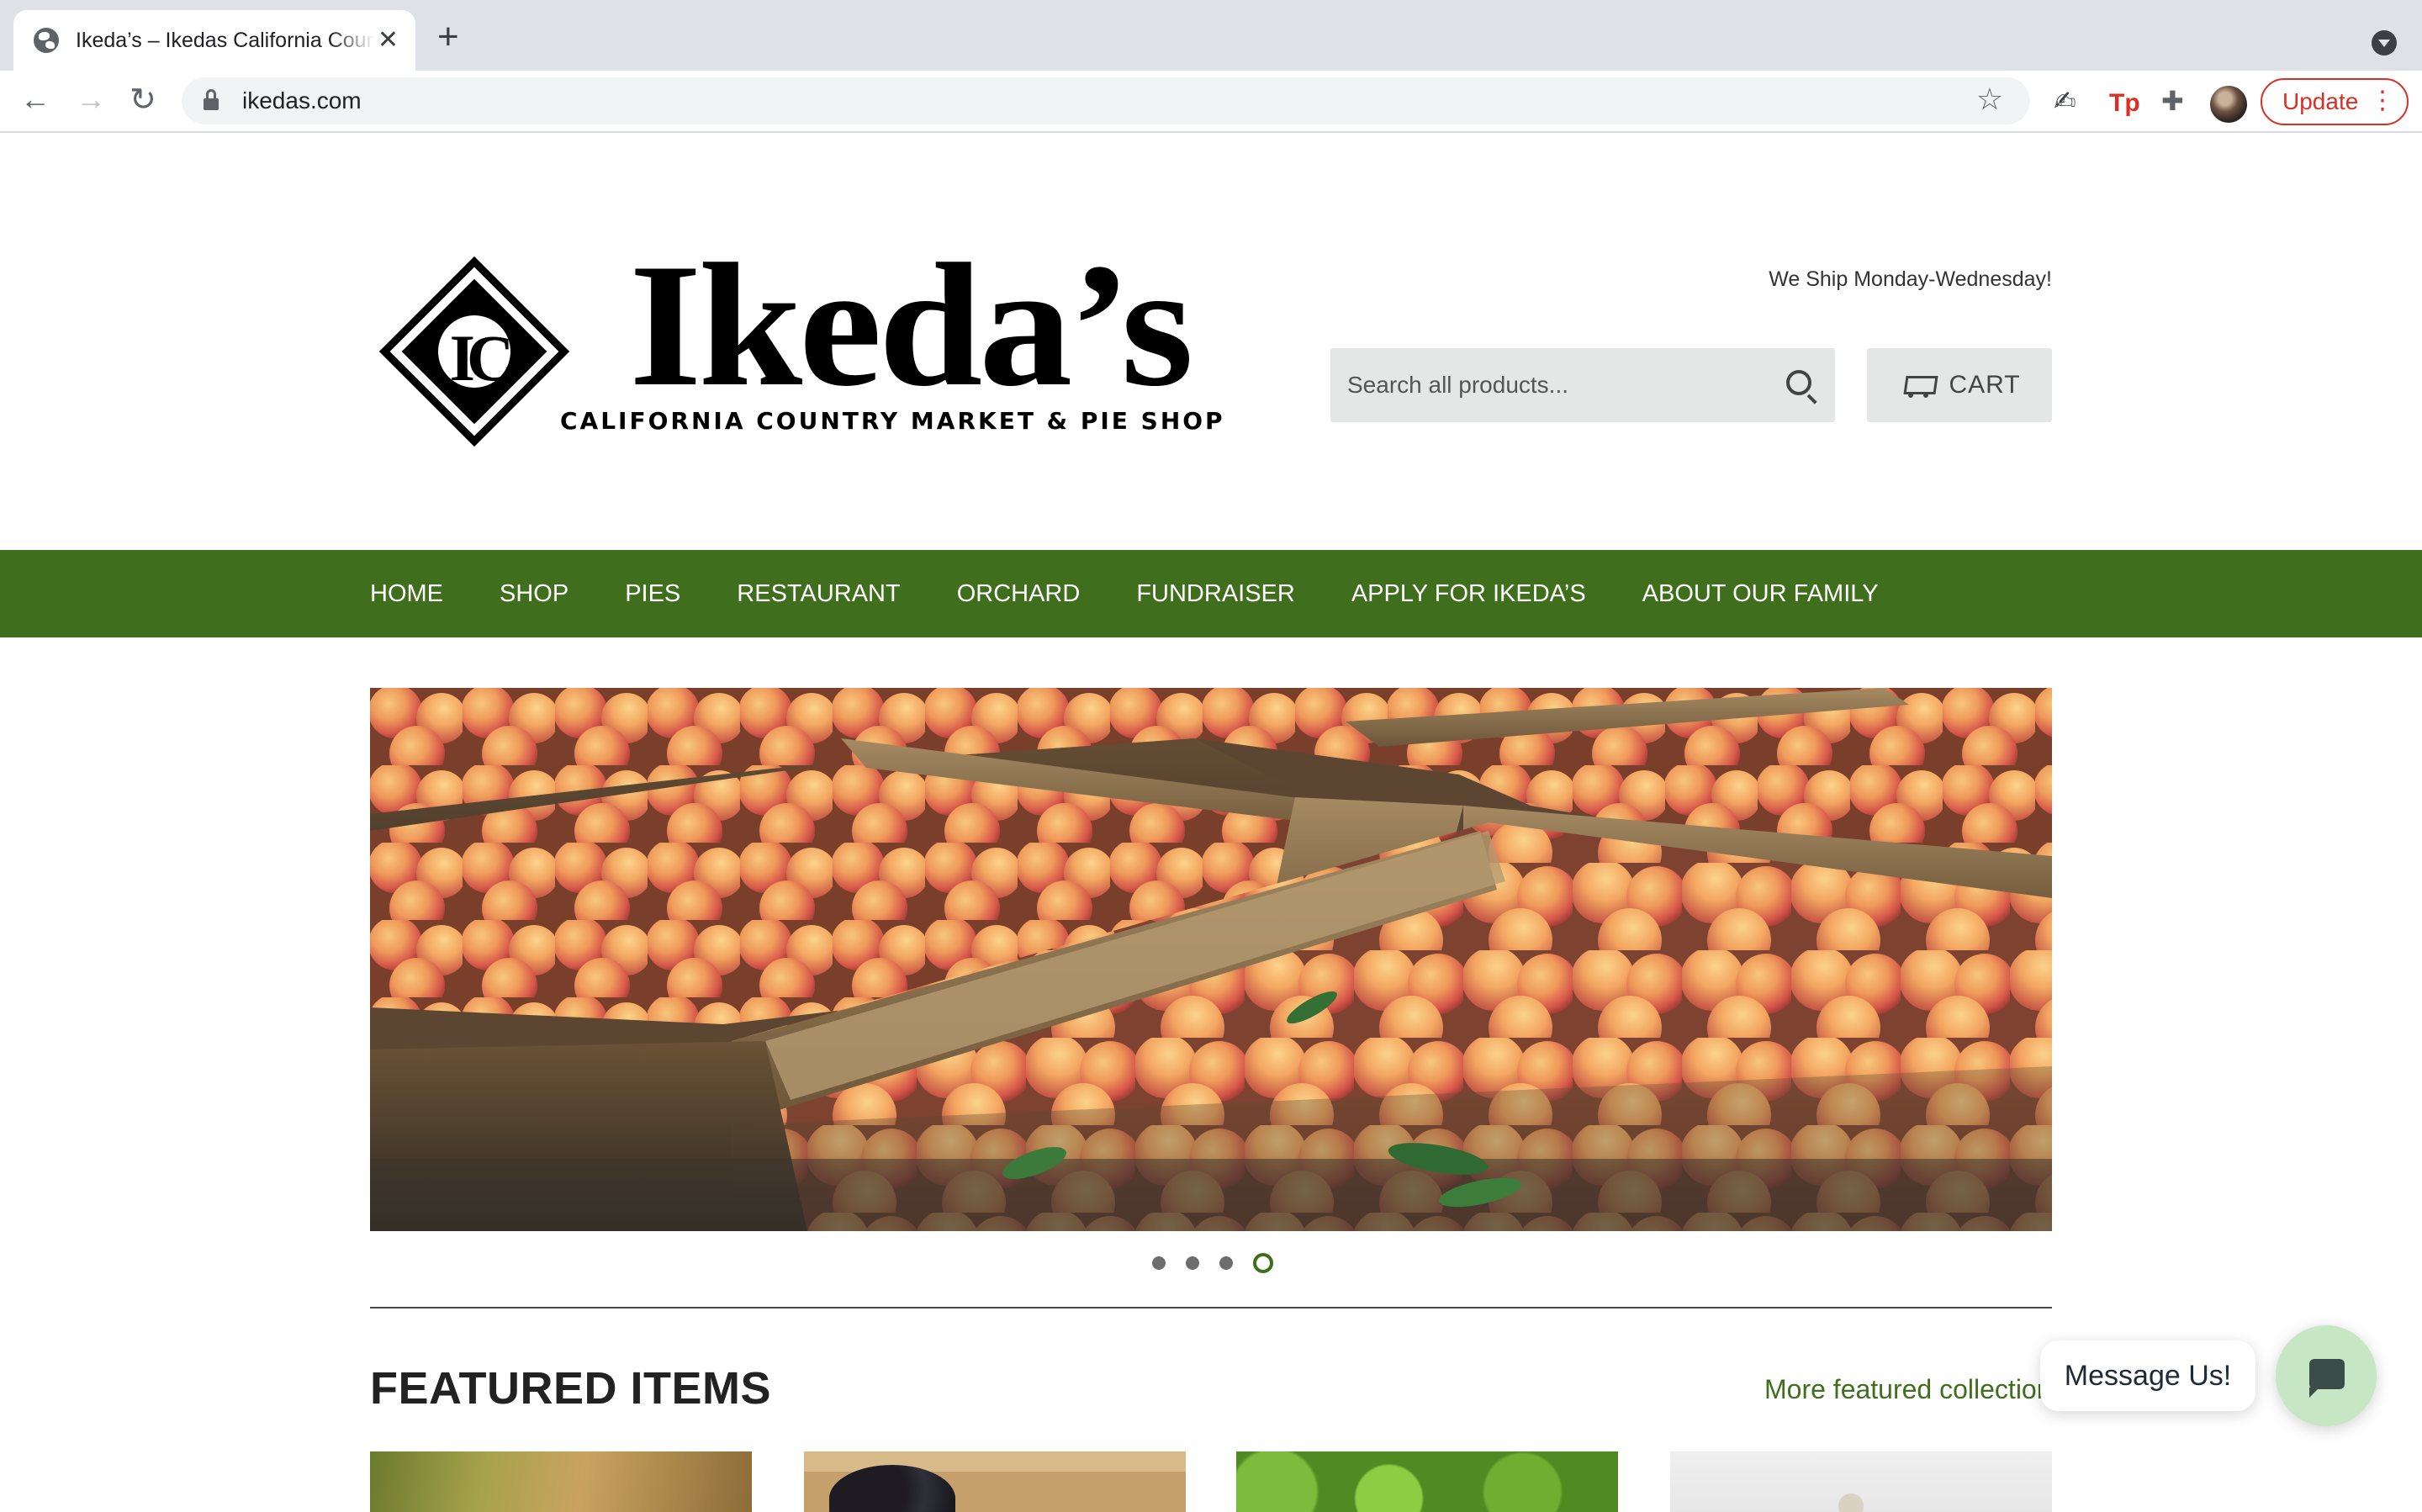 Image resolution: width=2422 pixels, height=1512 pixels. What do you see at coordinates (570, 1388) in the screenshot?
I see `featured-items-heading: FEATURED ITEMS` at bounding box center [570, 1388].